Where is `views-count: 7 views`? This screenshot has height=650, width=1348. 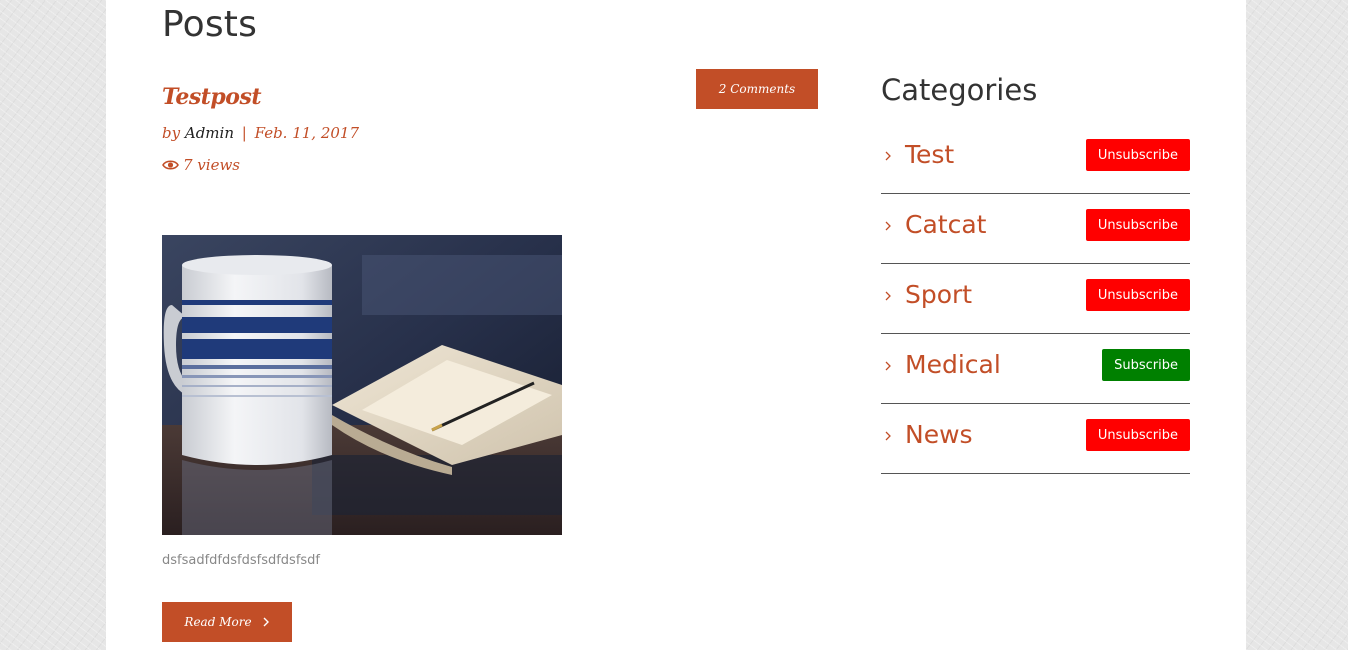 views-count: 7 views is located at coordinates (211, 165).